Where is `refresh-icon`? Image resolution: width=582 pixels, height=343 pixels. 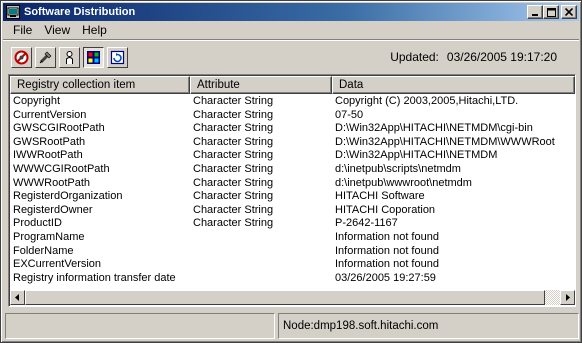 refresh-icon is located at coordinates (117, 57).